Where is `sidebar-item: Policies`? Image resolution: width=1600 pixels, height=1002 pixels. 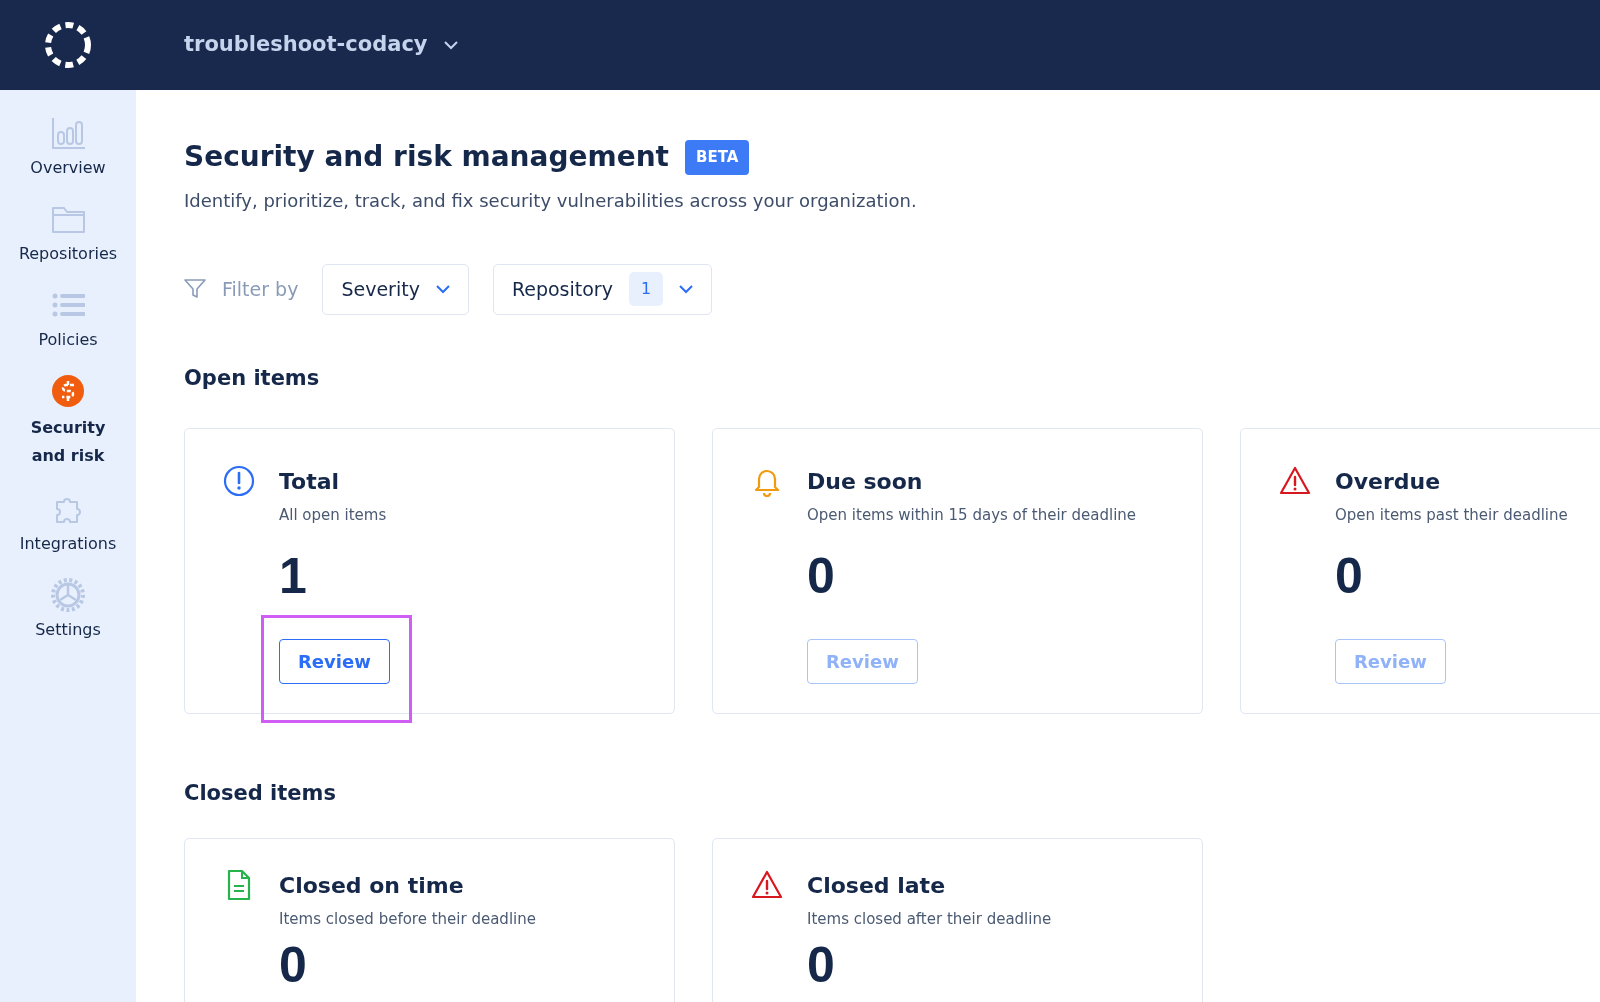 sidebar-item: Policies is located at coordinates (68, 320).